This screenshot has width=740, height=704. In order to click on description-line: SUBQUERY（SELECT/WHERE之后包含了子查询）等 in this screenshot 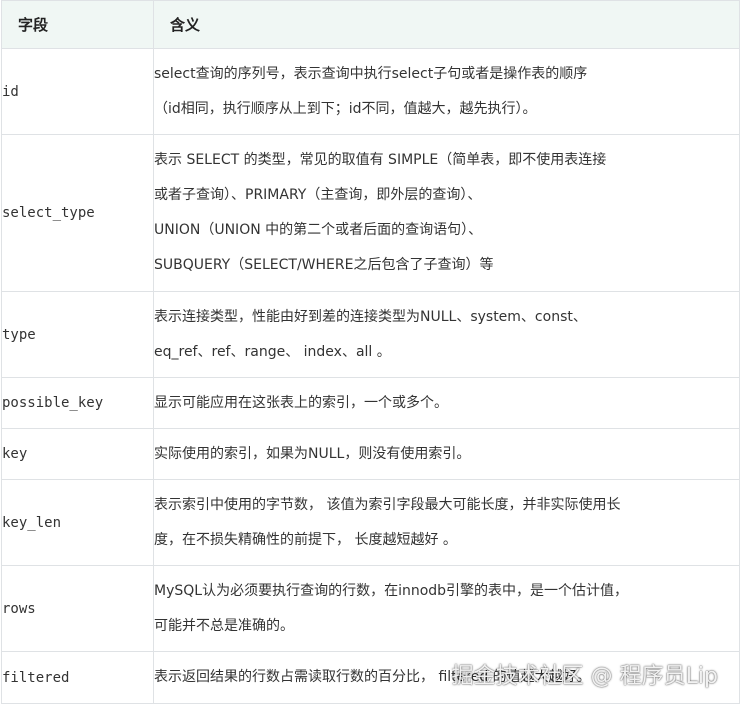, I will do `click(324, 265)`.